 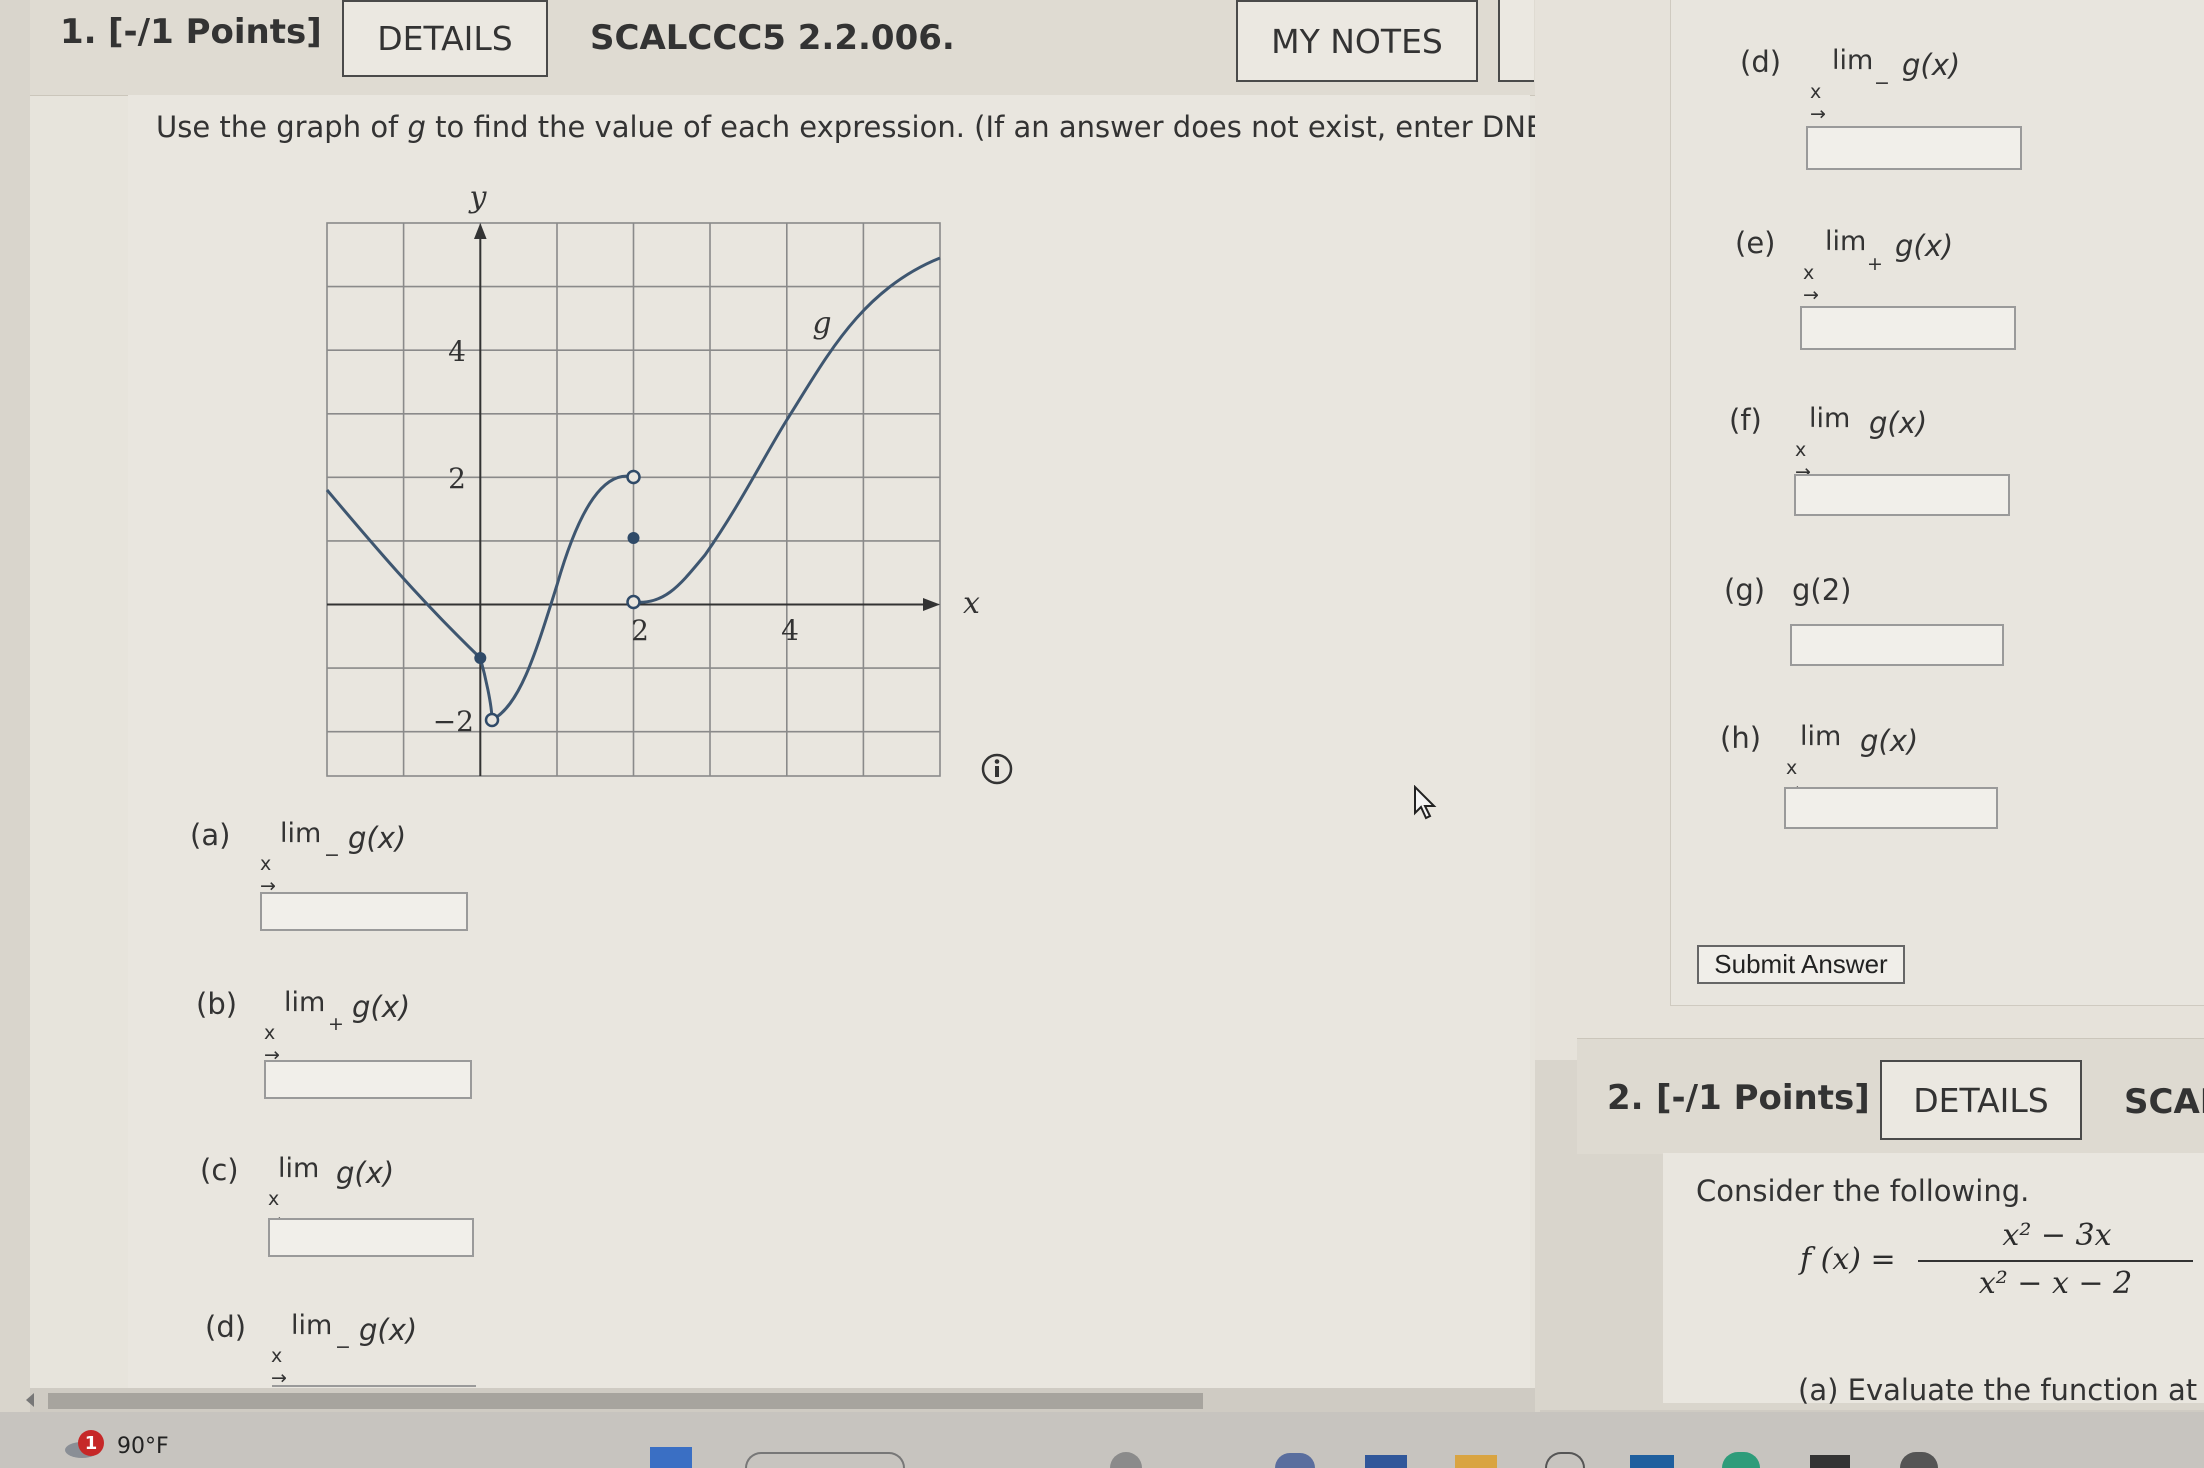 What do you see at coordinates (217, 1004) in the screenshot?
I see `part-label: (b)` at bounding box center [217, 1004].